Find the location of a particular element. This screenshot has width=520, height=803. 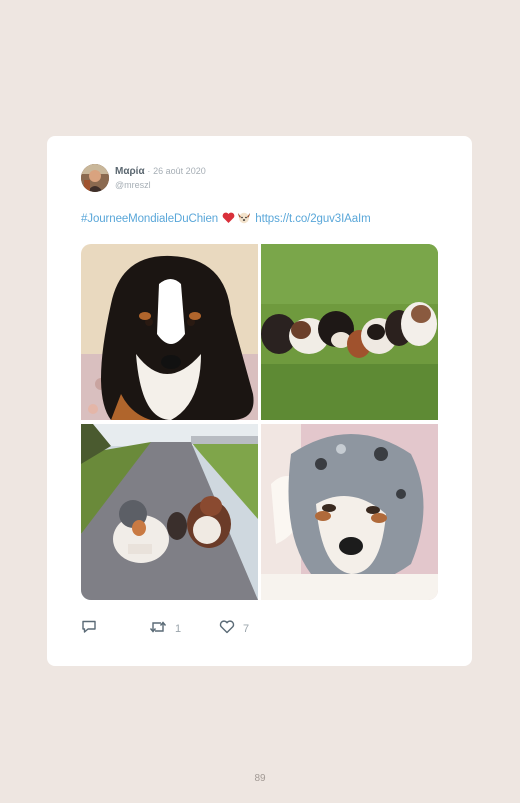

author-name: Μαρία is located at coordinates (130, 171).